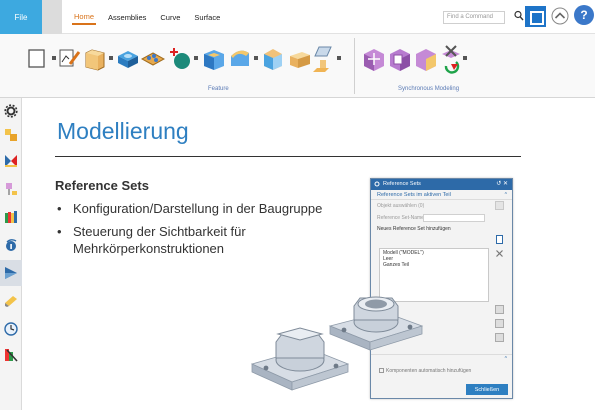 The width and height of the screenshot is (595, 410). I want to click on new-set-icon, so click(499, 239).